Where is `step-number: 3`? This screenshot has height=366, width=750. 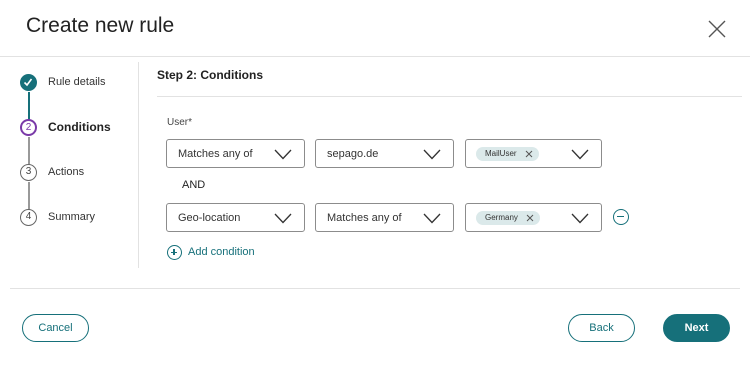
step-number: 3 is located at coordinates (28, 172).